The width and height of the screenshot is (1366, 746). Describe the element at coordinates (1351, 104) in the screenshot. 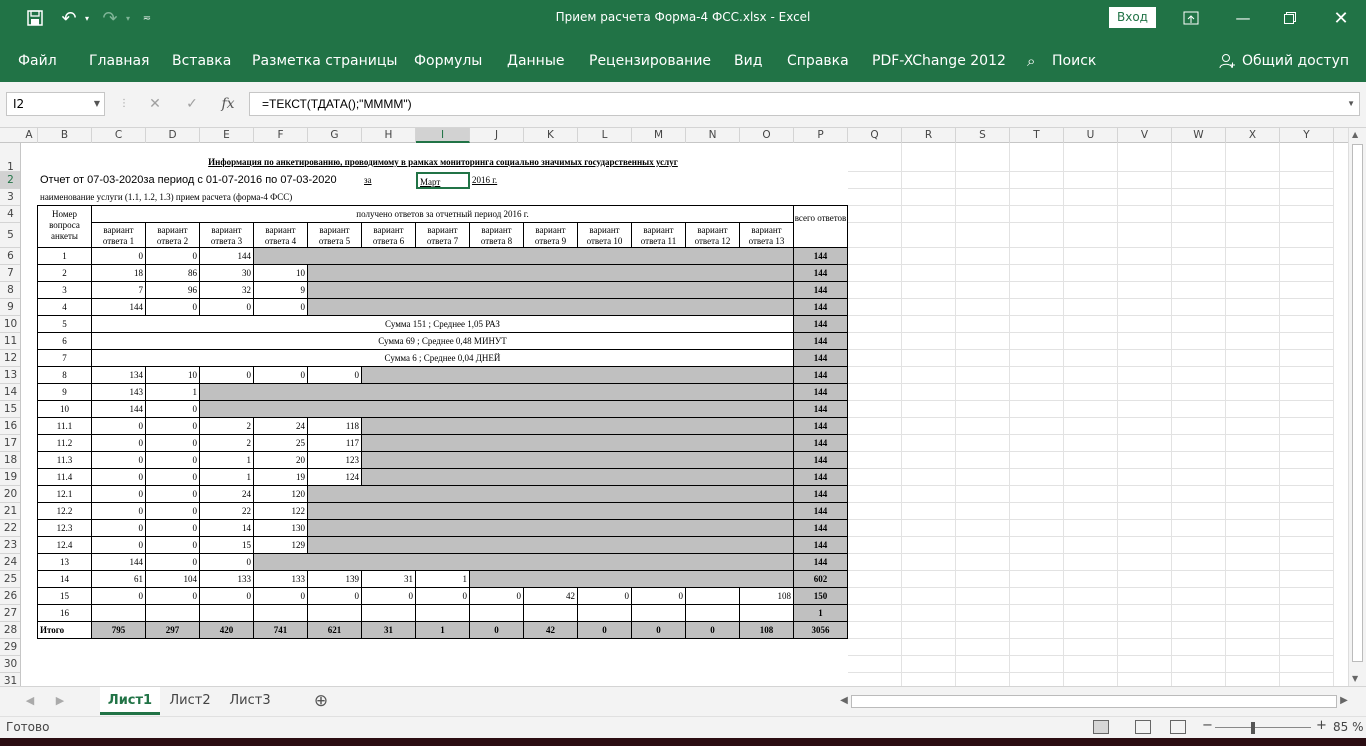

I see `formula-expand-icon: ▼` at that location.